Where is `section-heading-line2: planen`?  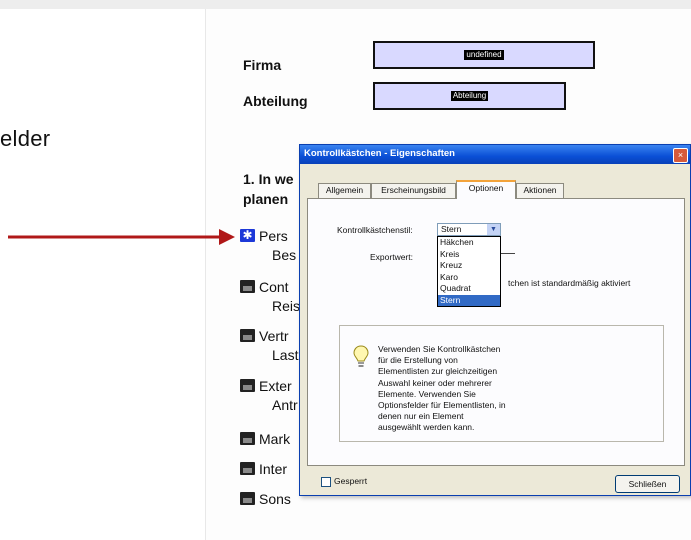 section-heading-line2: planen is located at coordinates (266, 199).